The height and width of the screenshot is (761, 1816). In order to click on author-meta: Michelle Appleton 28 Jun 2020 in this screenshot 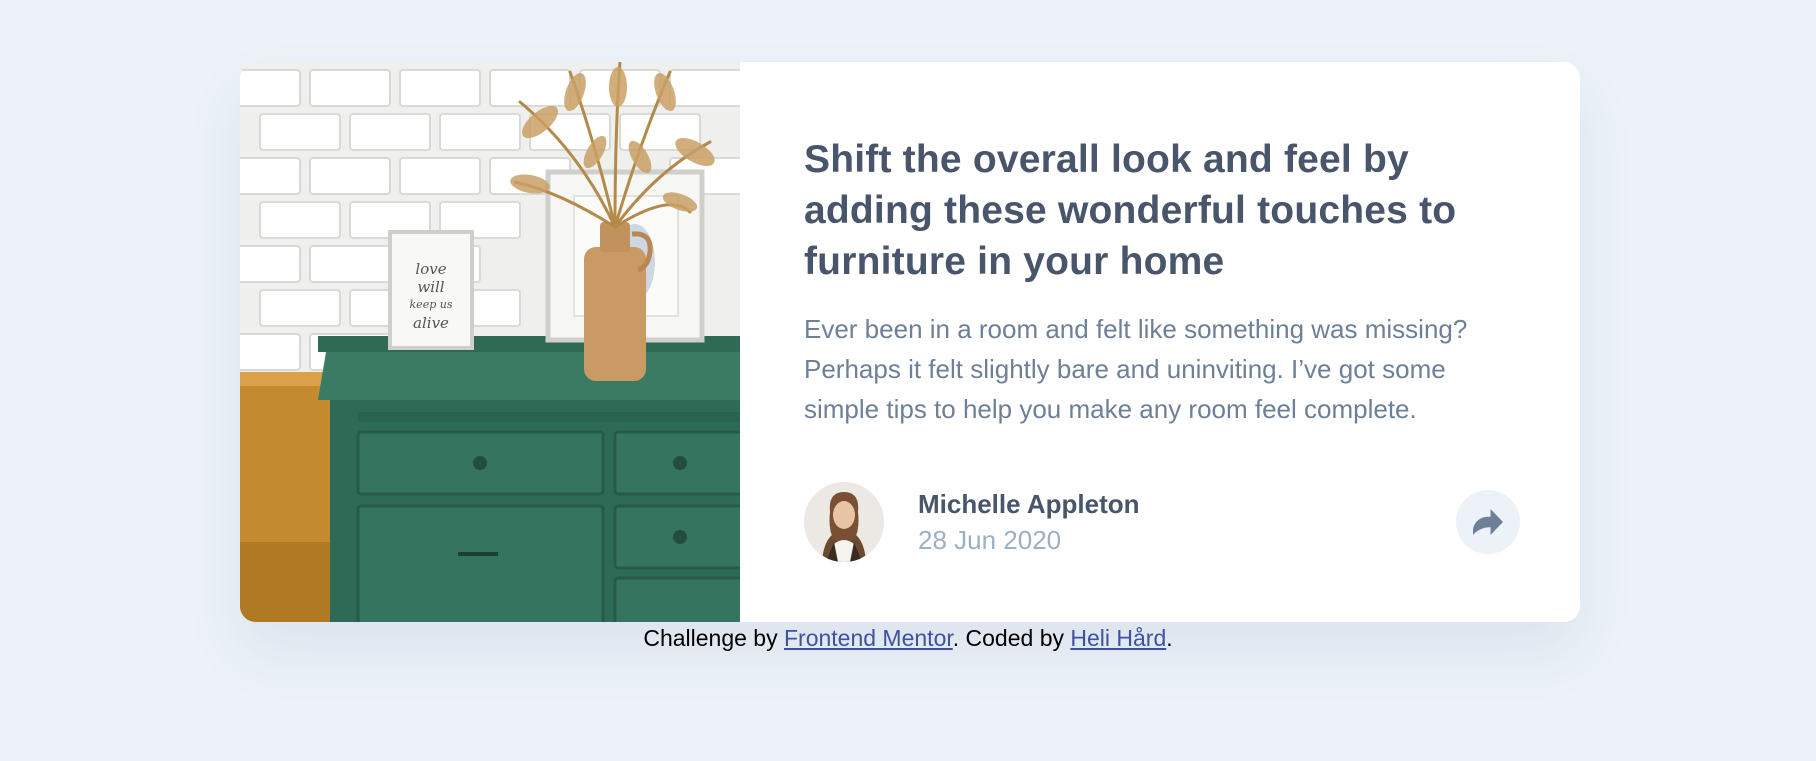, I will do `click(1187, 522)`.